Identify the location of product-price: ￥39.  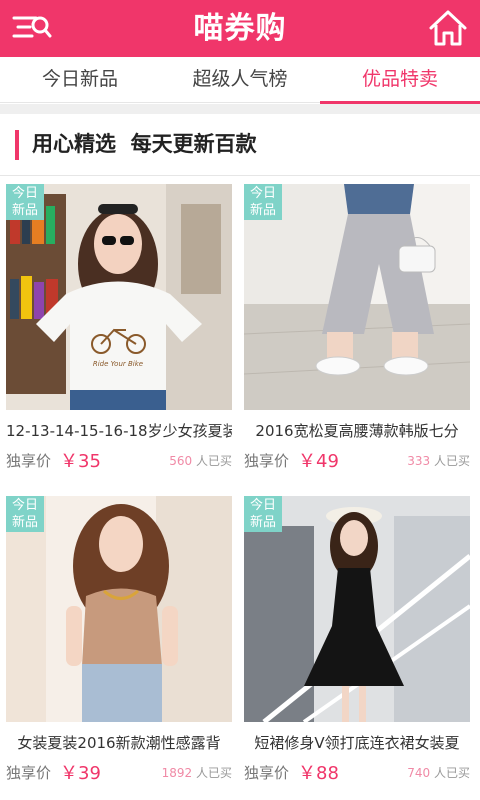
(80, 773).